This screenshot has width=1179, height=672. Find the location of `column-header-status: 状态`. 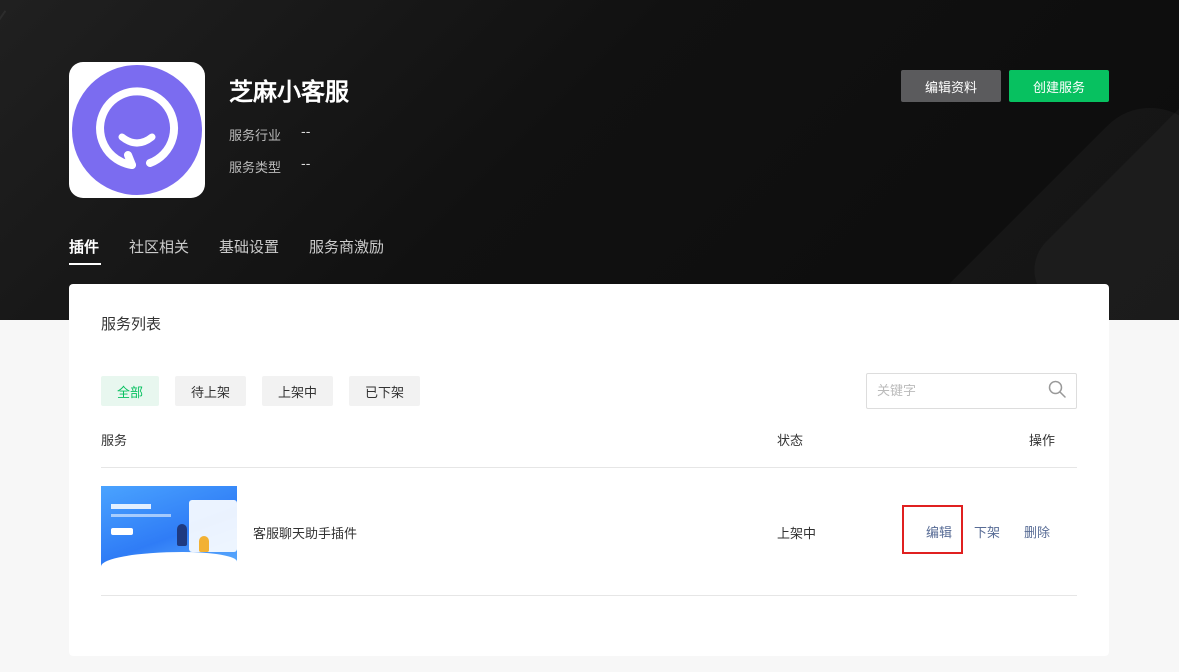

column-header-status: 状态 is located at coordinates (790, 441).